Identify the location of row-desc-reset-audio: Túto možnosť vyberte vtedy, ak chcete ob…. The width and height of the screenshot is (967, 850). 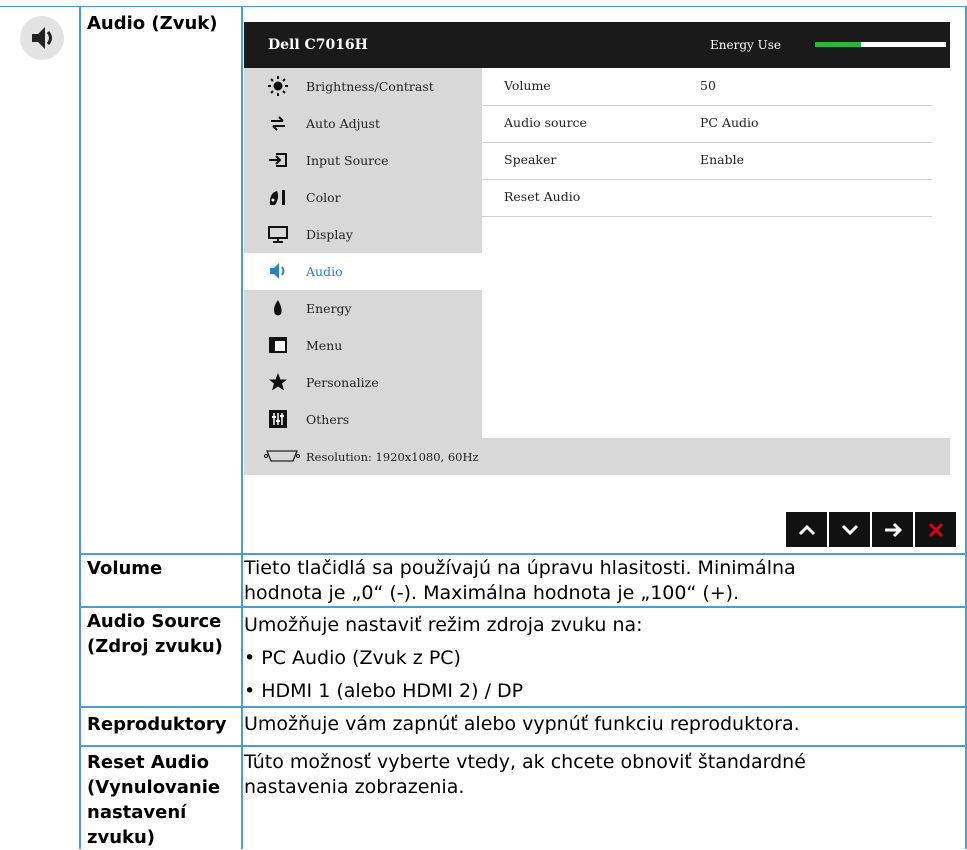
(525, 775).